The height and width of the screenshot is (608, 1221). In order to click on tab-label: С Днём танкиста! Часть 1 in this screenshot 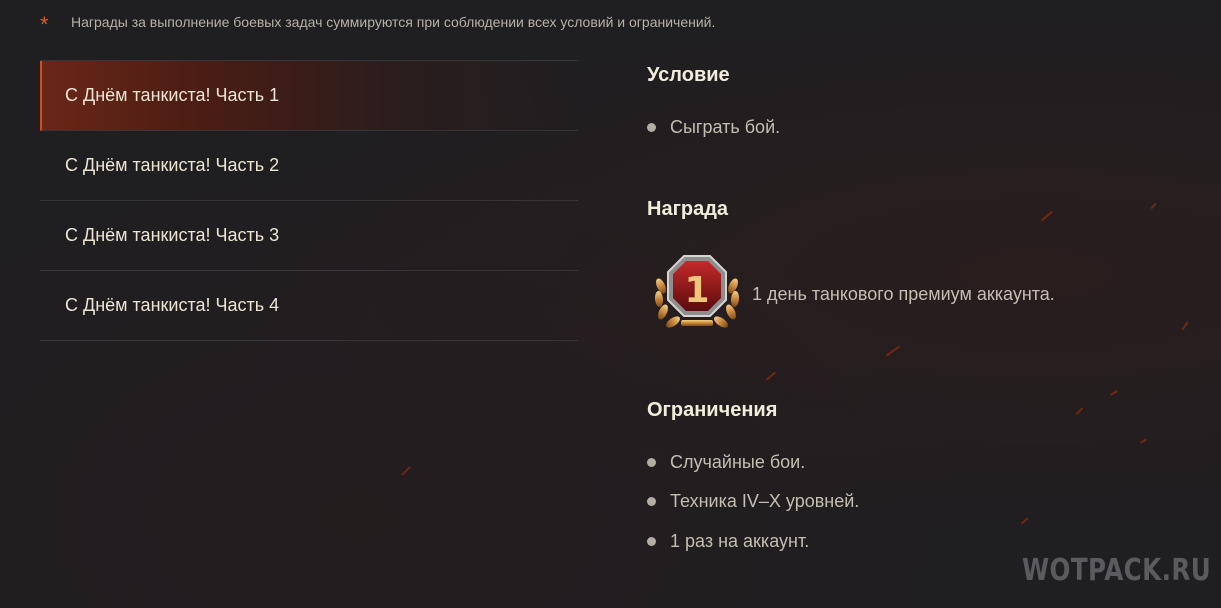, I will do `click(172, 95)`.